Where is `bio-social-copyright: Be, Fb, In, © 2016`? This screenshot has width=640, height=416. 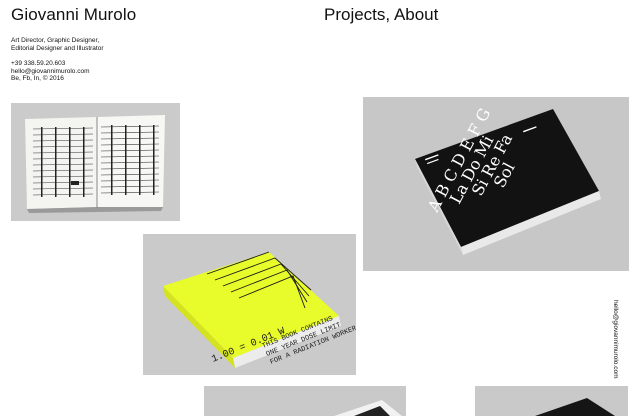 bio-social-copyright: Be, Fb, In, © 2016 is located at coordinates (57, 79).